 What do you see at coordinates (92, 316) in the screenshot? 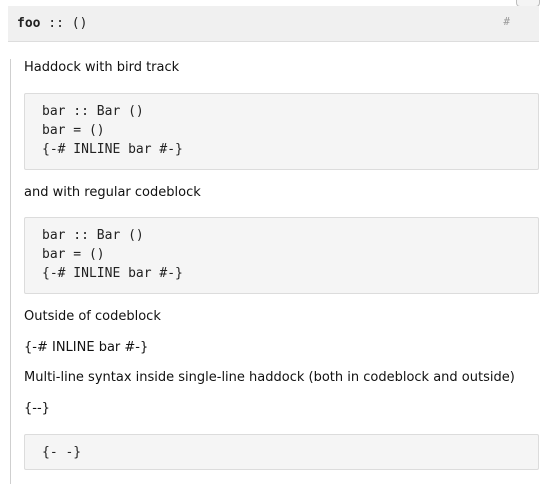
I see `doc-paragraph-outside: Outside of codeblock` at bounding box center [92, 316].